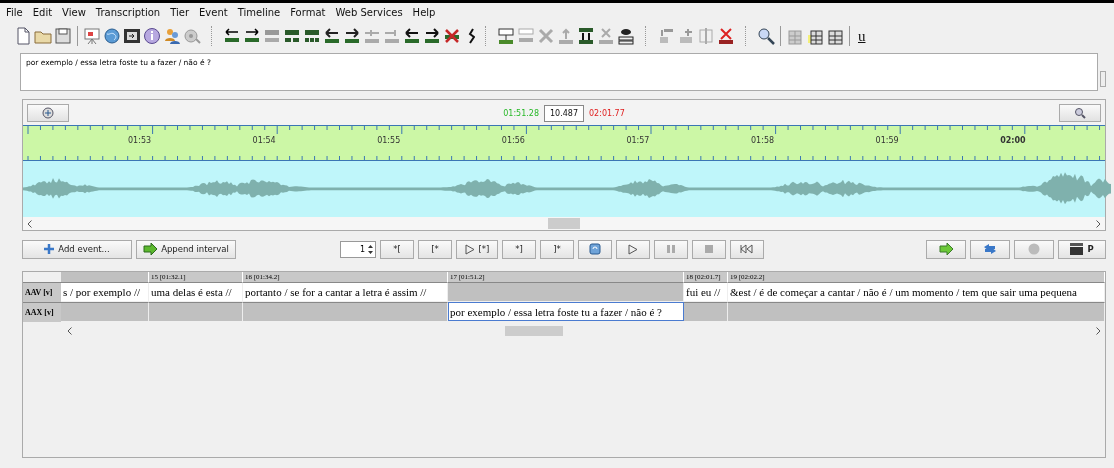 The image size is (1114, 468). Describe the element at coordinates (1013, 140) in the screenshot. I see `time-label: 02:00` at that location.